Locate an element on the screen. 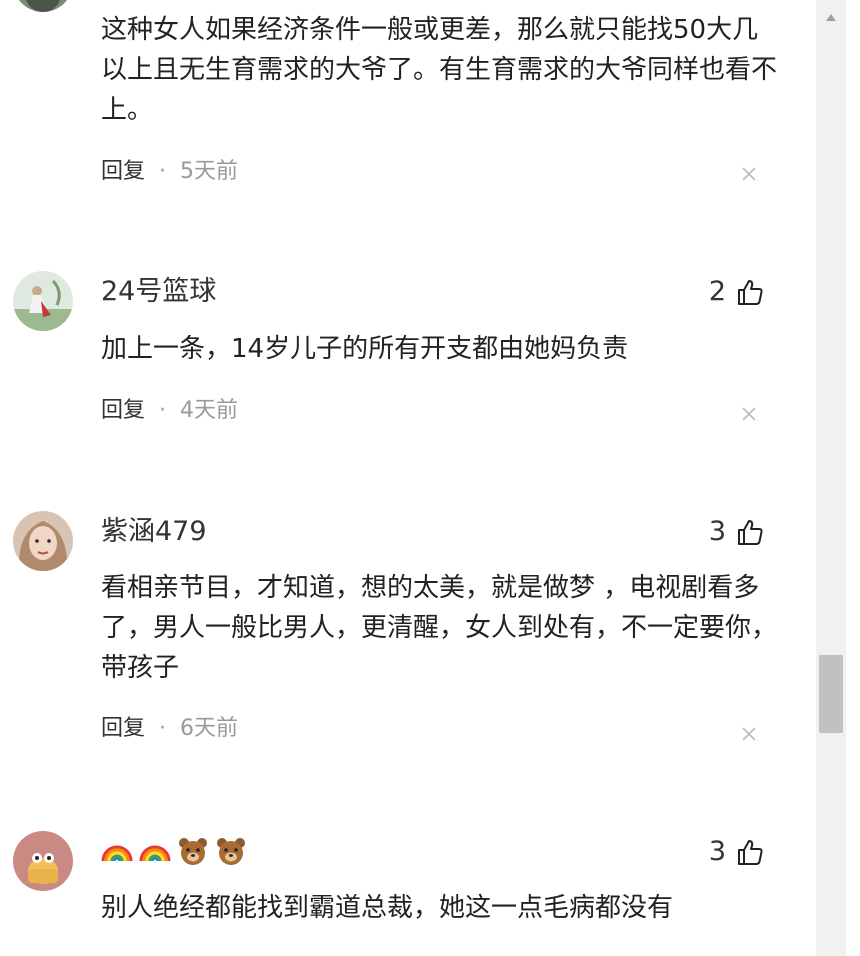 Image resolution: width=860 pixels, height=956 pixels. username: 紫涵479 is located at coordinates (154, 532).